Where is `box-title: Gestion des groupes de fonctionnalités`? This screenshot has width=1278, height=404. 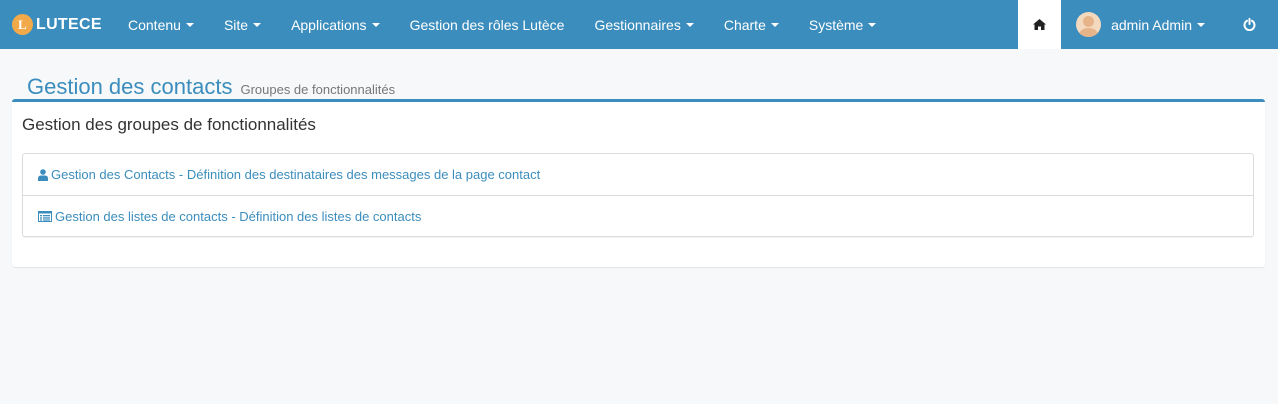
box-title: Gestion des groupes de fonctionnalités is located at coordinates (169, 124).